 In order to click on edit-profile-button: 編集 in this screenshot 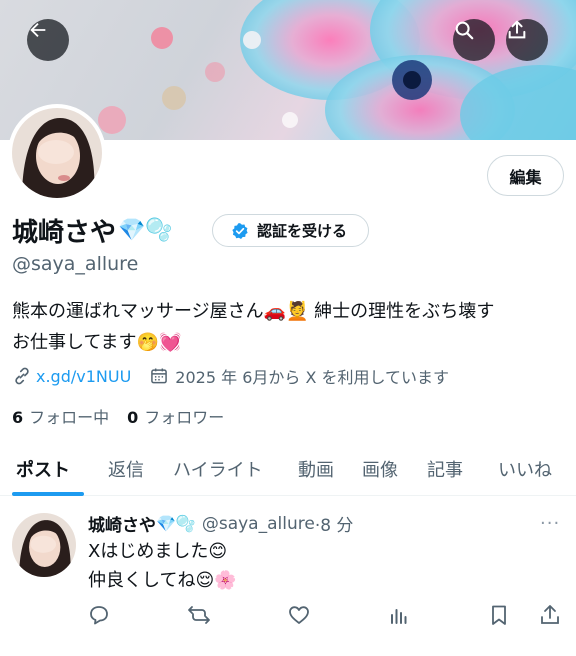, I will do `click(525, 175)`.